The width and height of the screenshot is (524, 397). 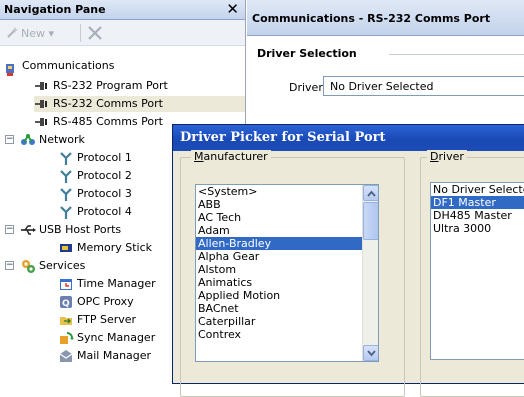 What do you see at coordinates (287, 256) in the screenshot?
I see `manufacturer-list-item: Alpha Gear` at bounding box center [287, 256].